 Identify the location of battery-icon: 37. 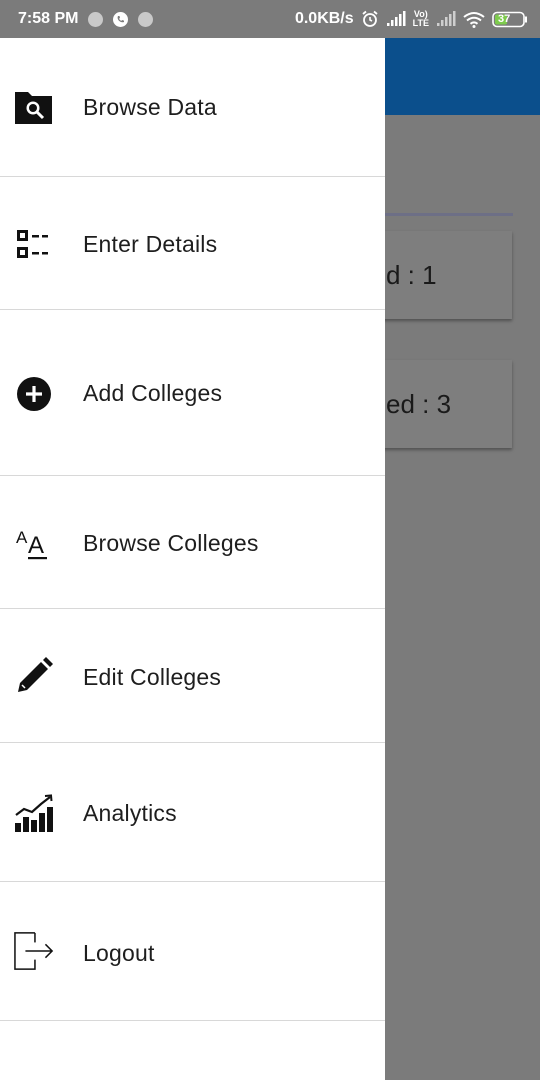
(510, 19).